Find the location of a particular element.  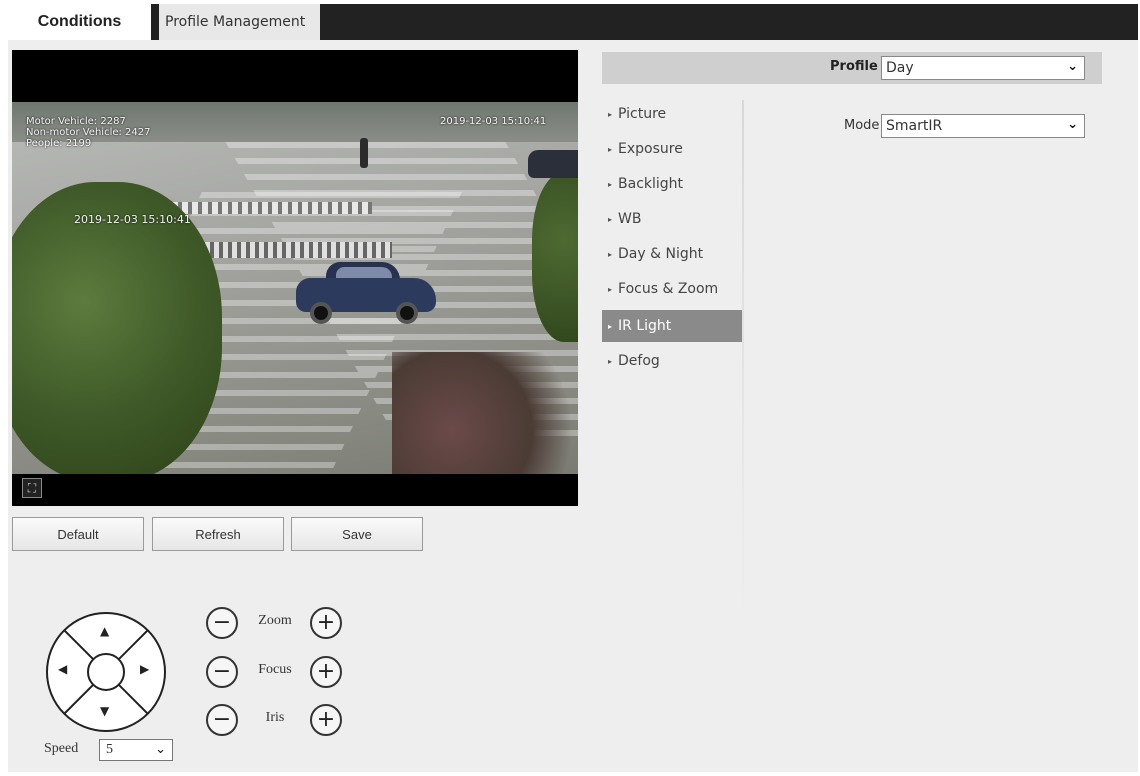

zoom-control: − Zoom + is located at coordinates (276, 624).